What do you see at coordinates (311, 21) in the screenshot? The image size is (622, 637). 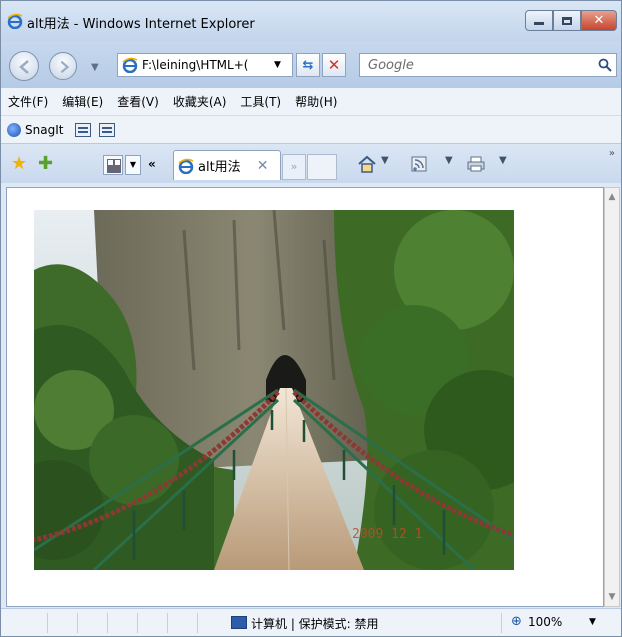 I see `title-bar: alt用法 - Windows Internet Explorer ✕` at bounding box center [311, 21].